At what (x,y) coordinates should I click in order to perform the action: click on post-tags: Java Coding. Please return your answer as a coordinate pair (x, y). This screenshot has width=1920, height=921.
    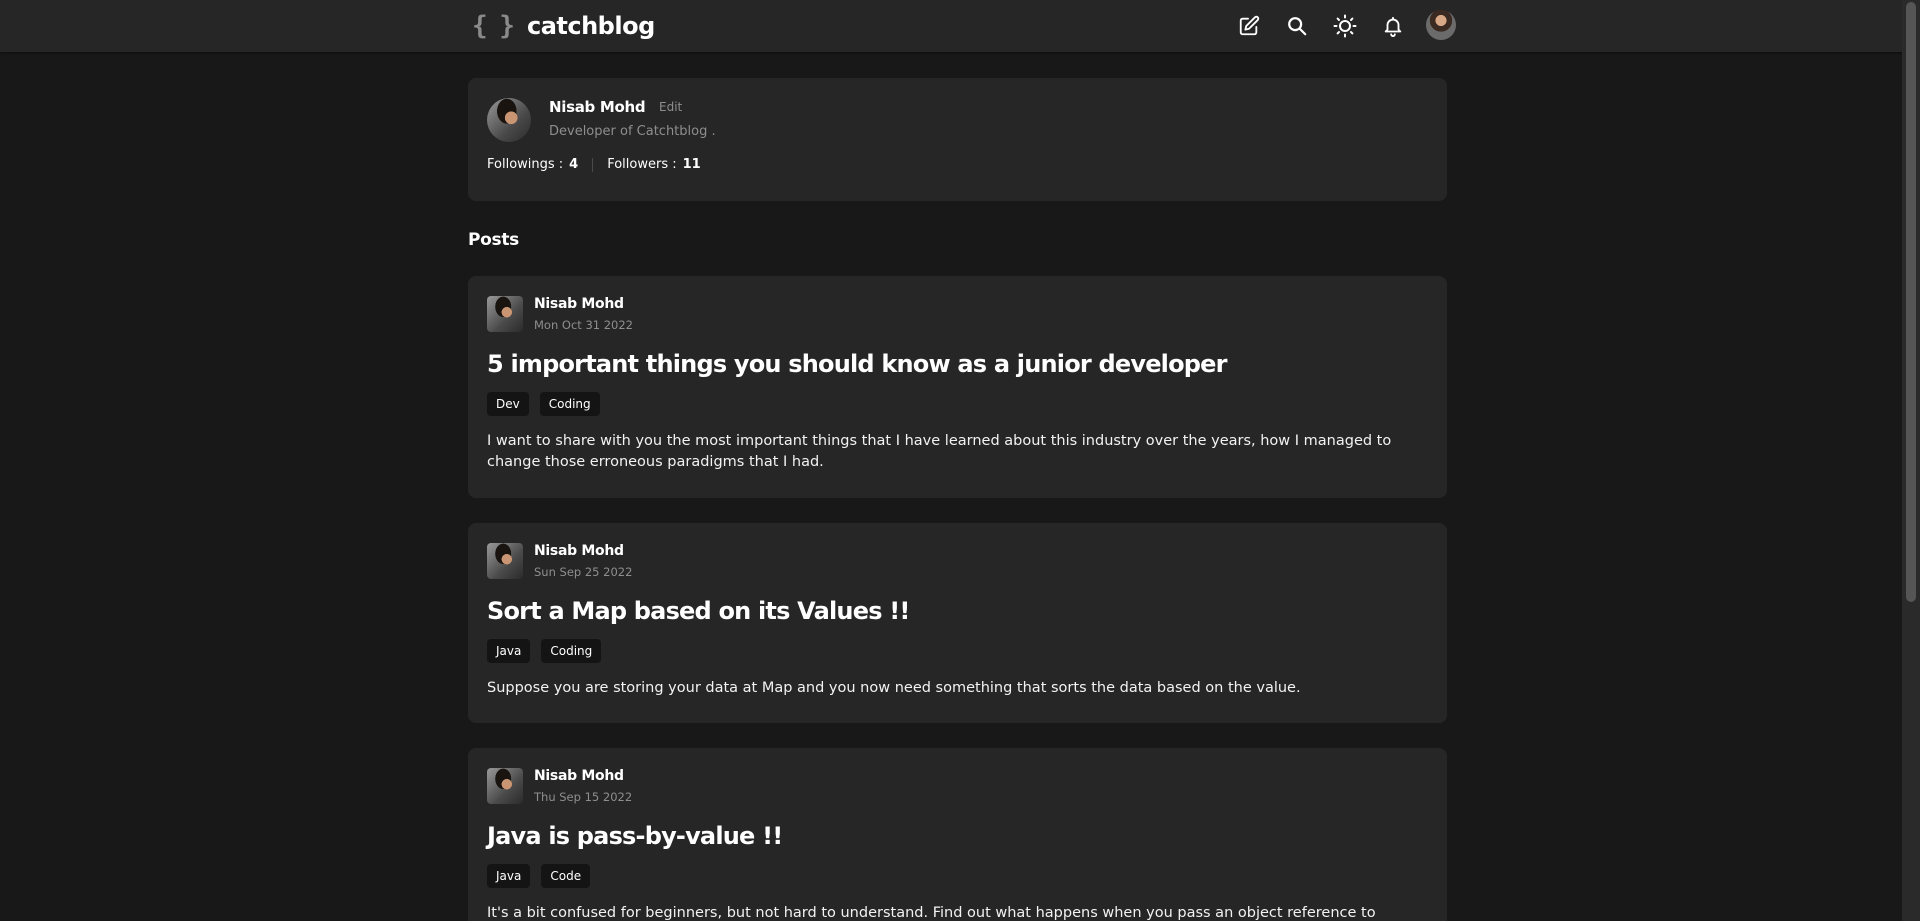
    Looking at the image, I should click on (549, 651).